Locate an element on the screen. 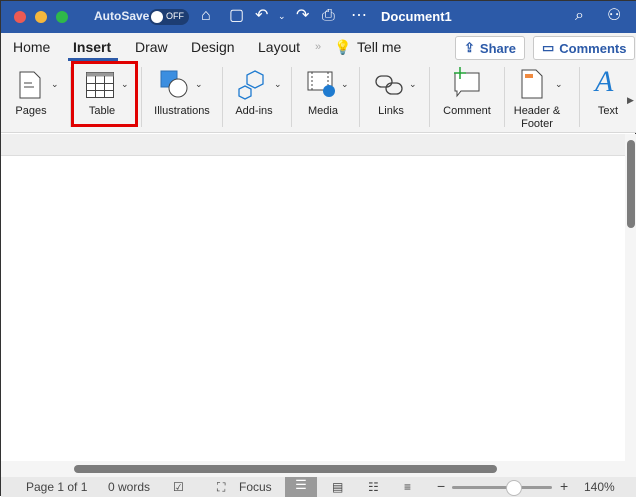 The image size is (636, 497). zoom-level: 140% is located at coordinates (599, 487).